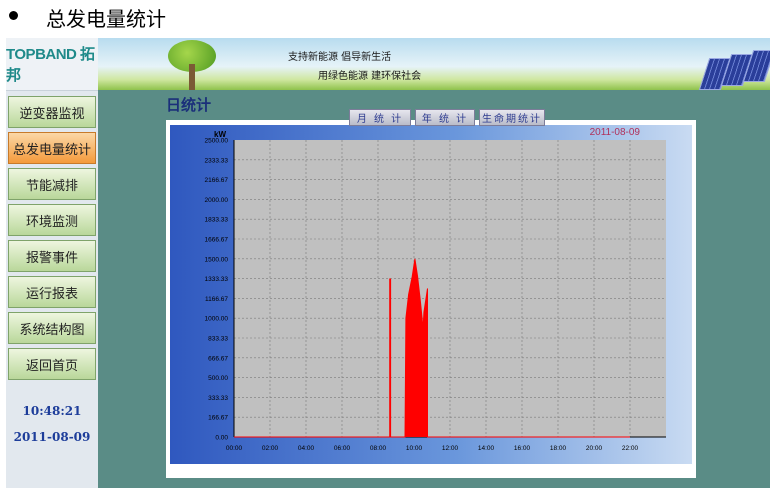 This screenshot has width=774, height=491. I want to click on nav-item-label: 总发电量统计, so click(51, 150).